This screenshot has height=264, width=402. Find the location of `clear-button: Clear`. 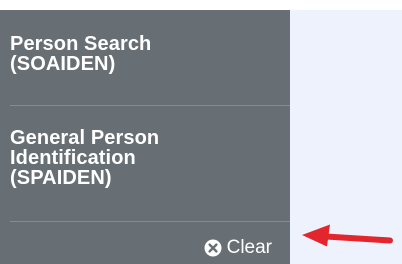

clear-button: Clear is located at coordinates (238, 248).